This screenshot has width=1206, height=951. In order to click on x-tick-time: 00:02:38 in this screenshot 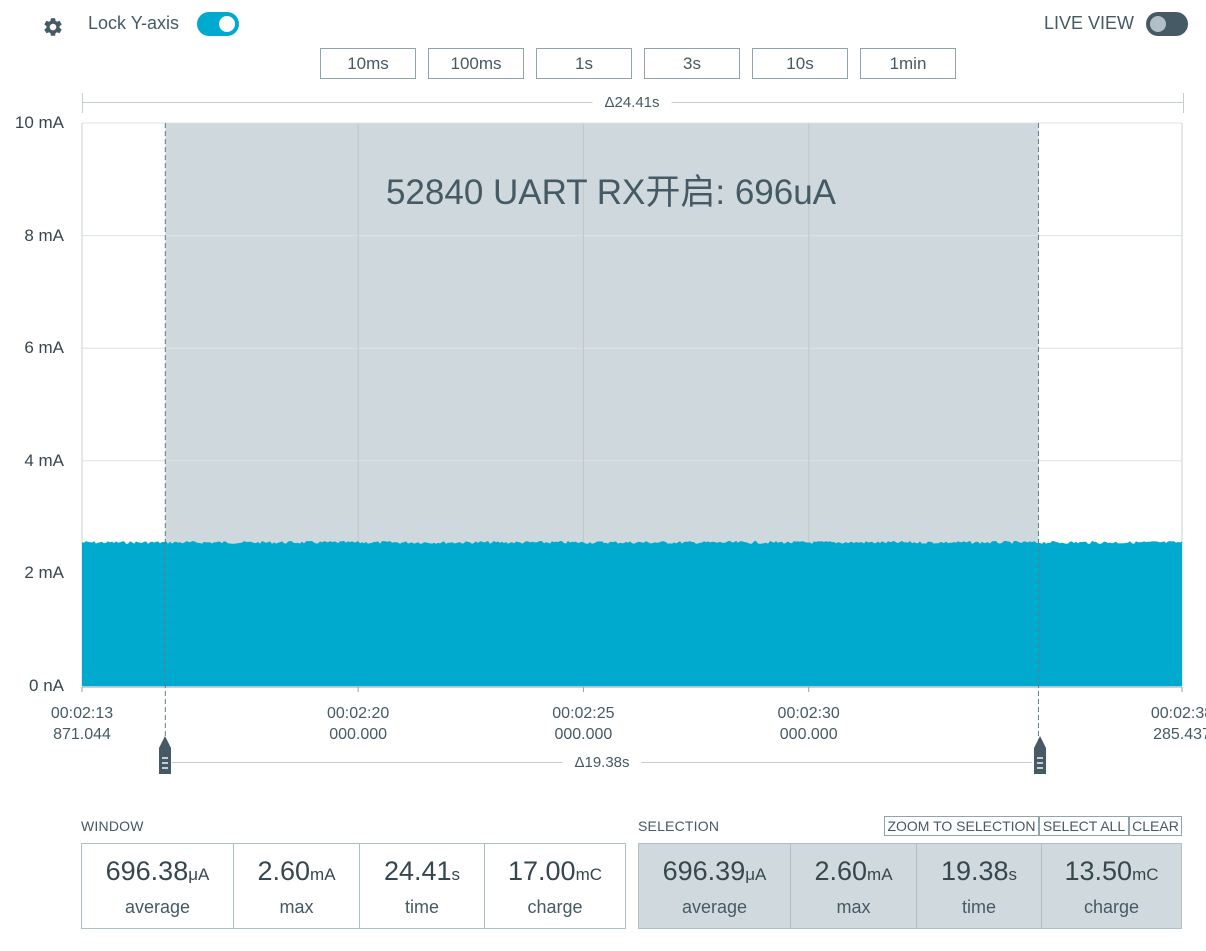, I will do `click(1178, 713)`.